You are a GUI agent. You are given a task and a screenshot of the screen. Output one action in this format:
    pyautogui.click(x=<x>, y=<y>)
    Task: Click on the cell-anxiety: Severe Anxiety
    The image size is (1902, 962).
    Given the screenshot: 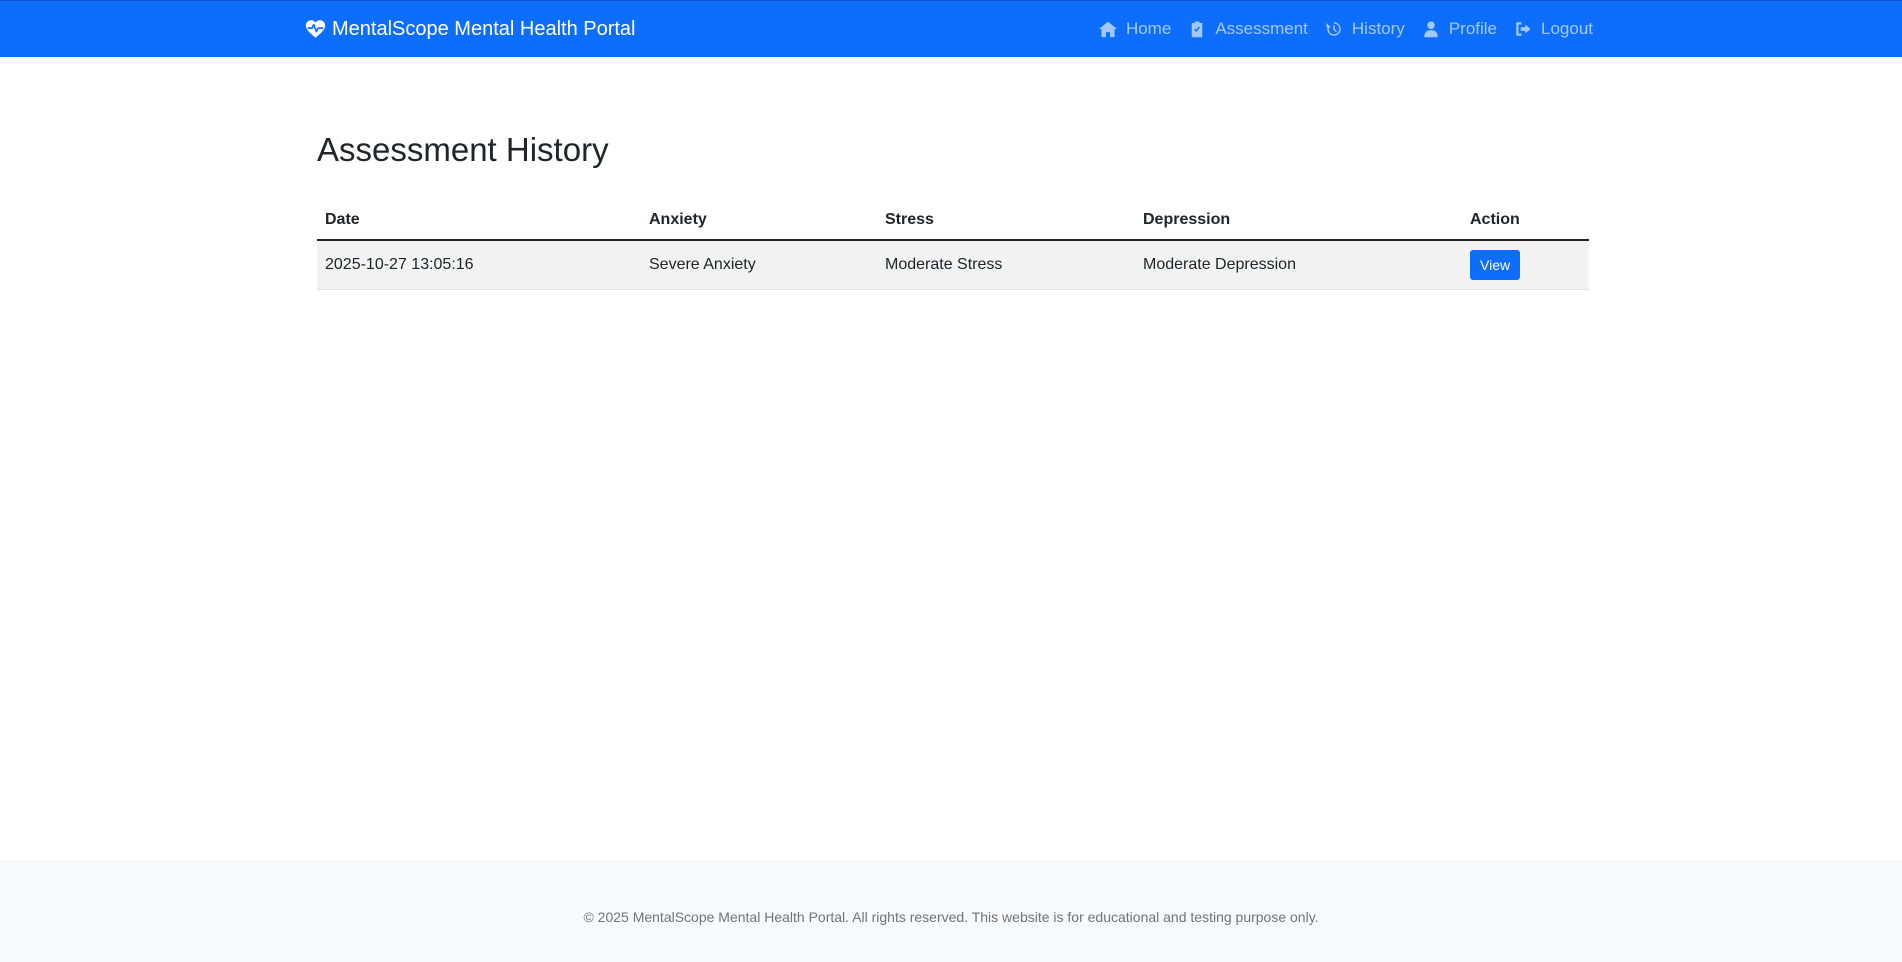 What is the action you would take?
    pyautogui.click(x=759, y=265)
    